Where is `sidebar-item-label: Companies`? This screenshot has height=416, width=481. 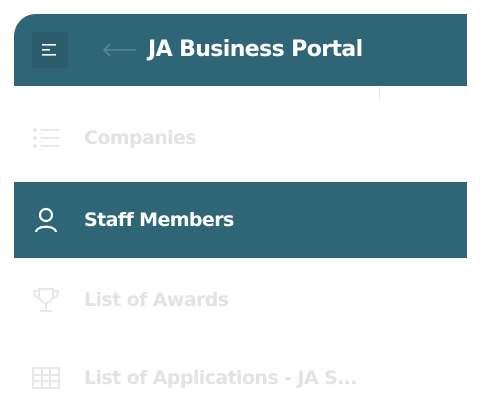
sidebar-item-label: Companies is located at coordinates (140, 138).